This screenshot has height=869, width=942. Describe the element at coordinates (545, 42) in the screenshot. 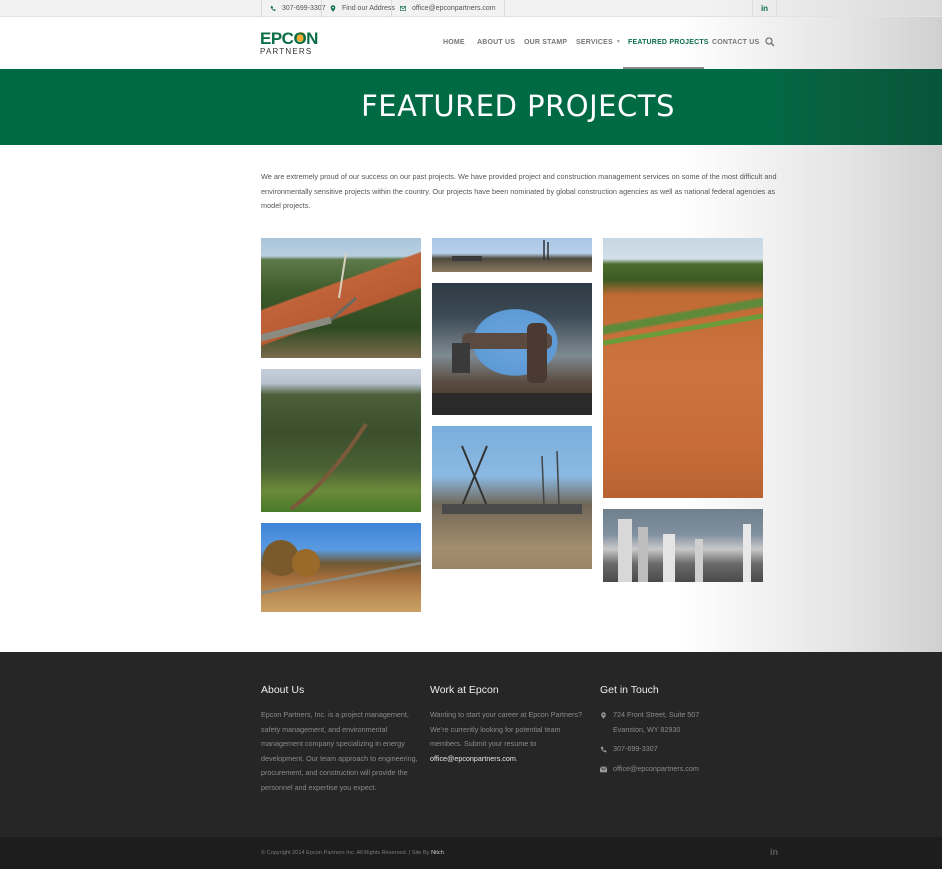

I see `nav-our-stamp: OUR STAMP` at that location.